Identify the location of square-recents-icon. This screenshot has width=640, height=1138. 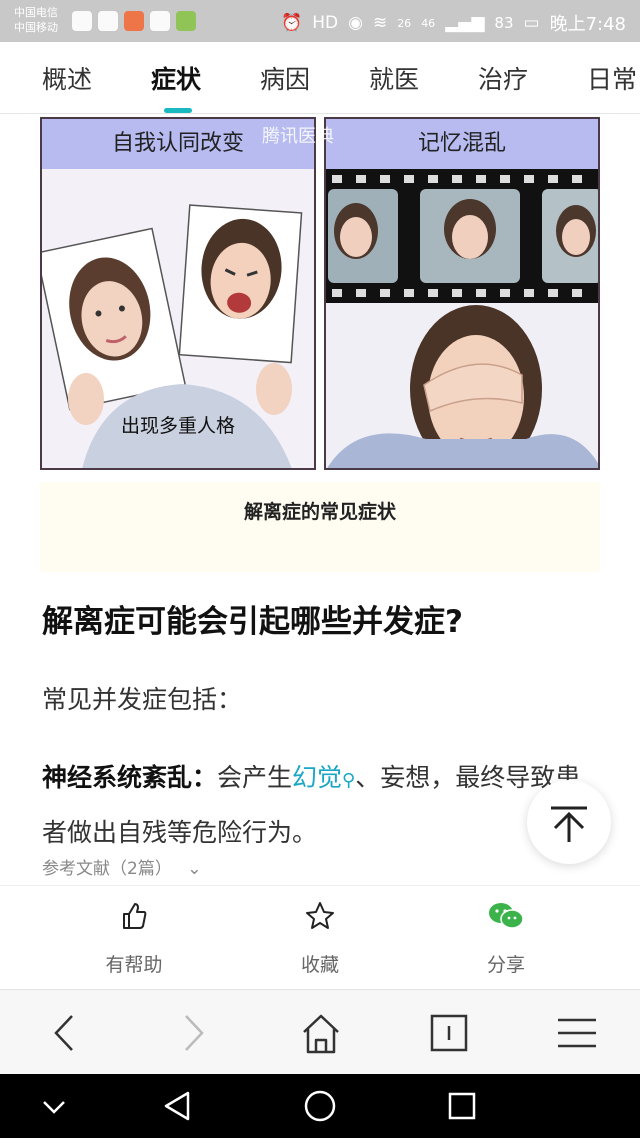
(462, 1106).